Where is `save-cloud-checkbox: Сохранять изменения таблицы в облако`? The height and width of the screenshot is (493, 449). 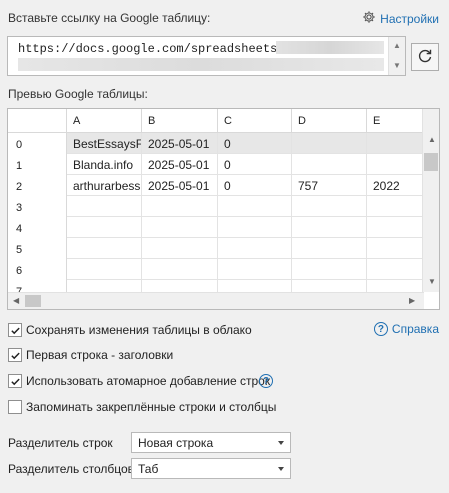
save-cloud-checkbox: Сохранять изменения таблицы в облако is located at coordinates (130, 330).